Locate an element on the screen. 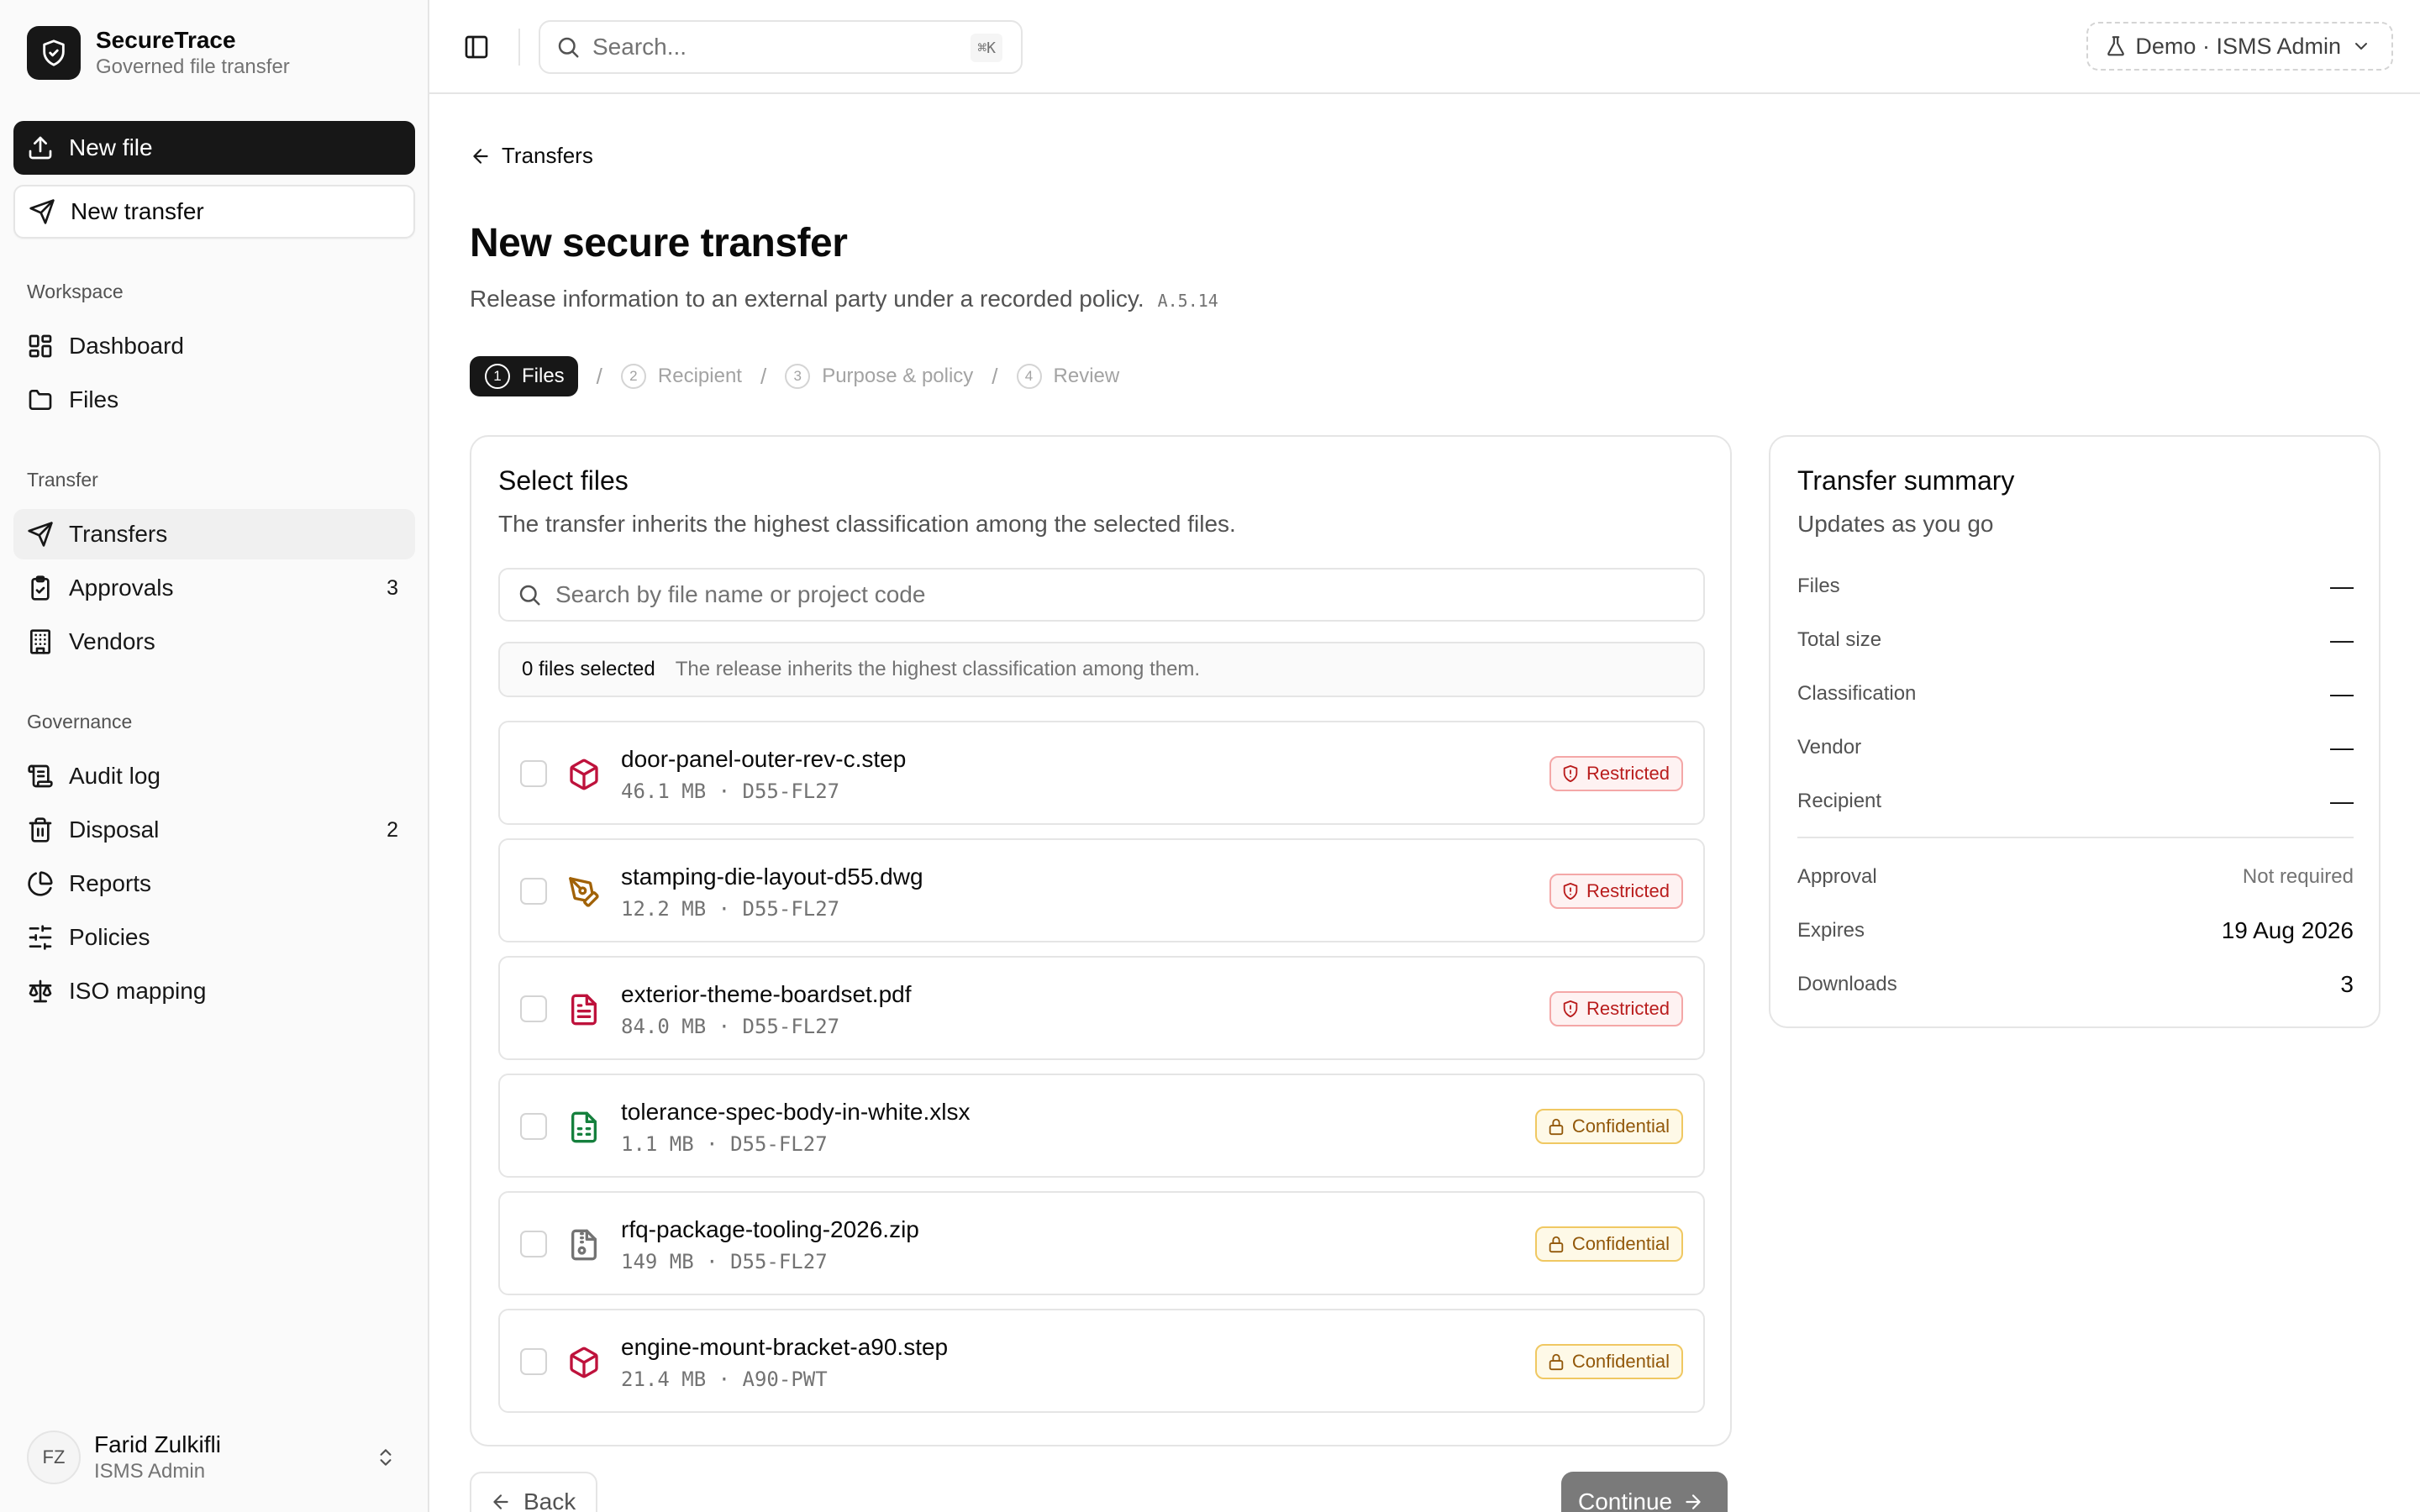 This screenshot has height=1512, width=2420. step-recipient: 2 Recipient is located at coordinates (681, 376).